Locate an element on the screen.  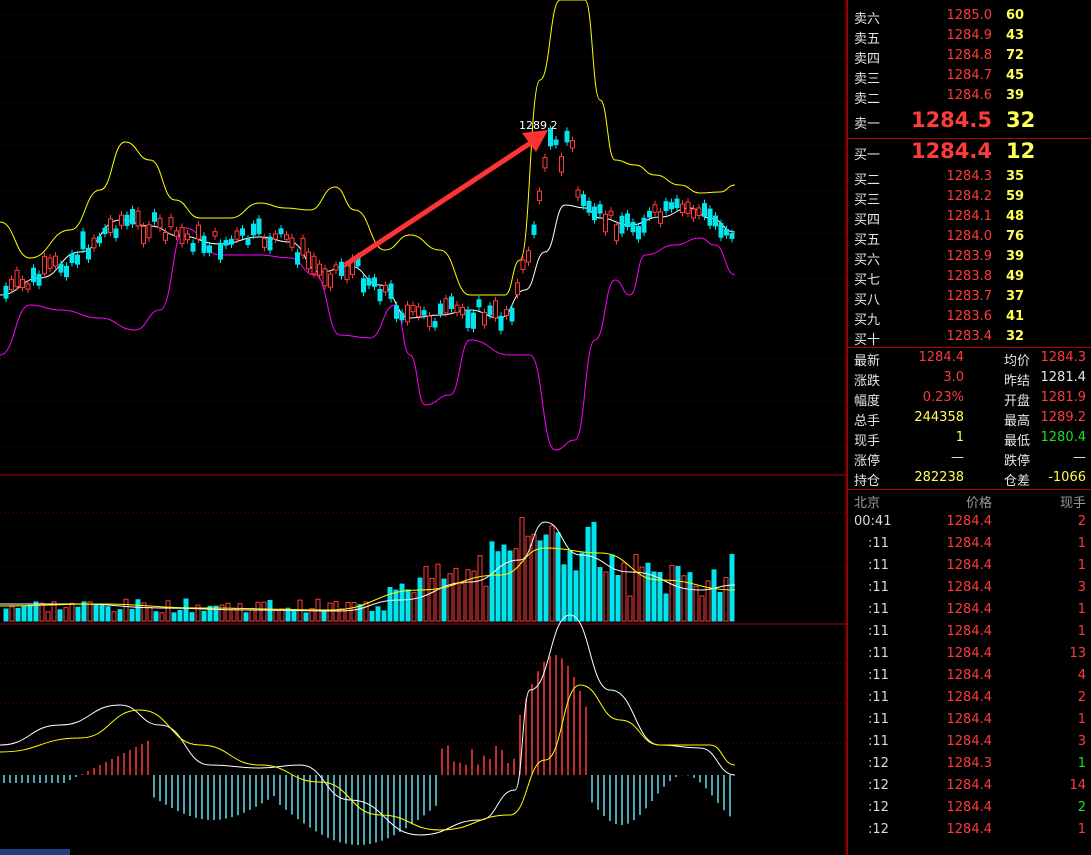
quote-value: 1281.4 is located at coordinates (1063, 377).